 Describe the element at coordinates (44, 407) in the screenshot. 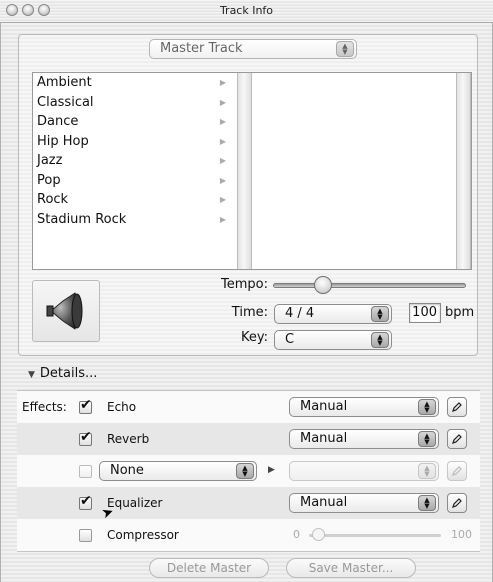

I see `effects-caption: Effects:` at that location.